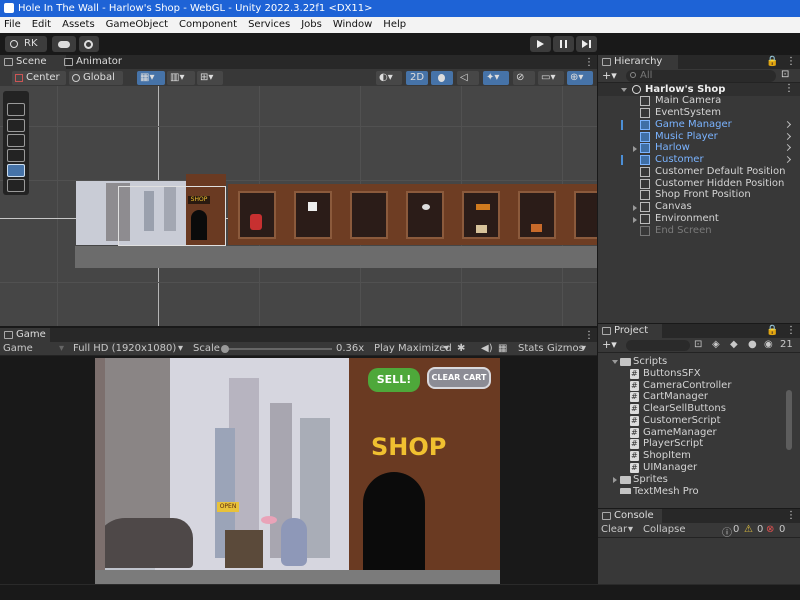 This screenshot has height=600, width=800. Describe the element at coordinates (89, 44) in the screenshot. I see `settings-button` at that location.